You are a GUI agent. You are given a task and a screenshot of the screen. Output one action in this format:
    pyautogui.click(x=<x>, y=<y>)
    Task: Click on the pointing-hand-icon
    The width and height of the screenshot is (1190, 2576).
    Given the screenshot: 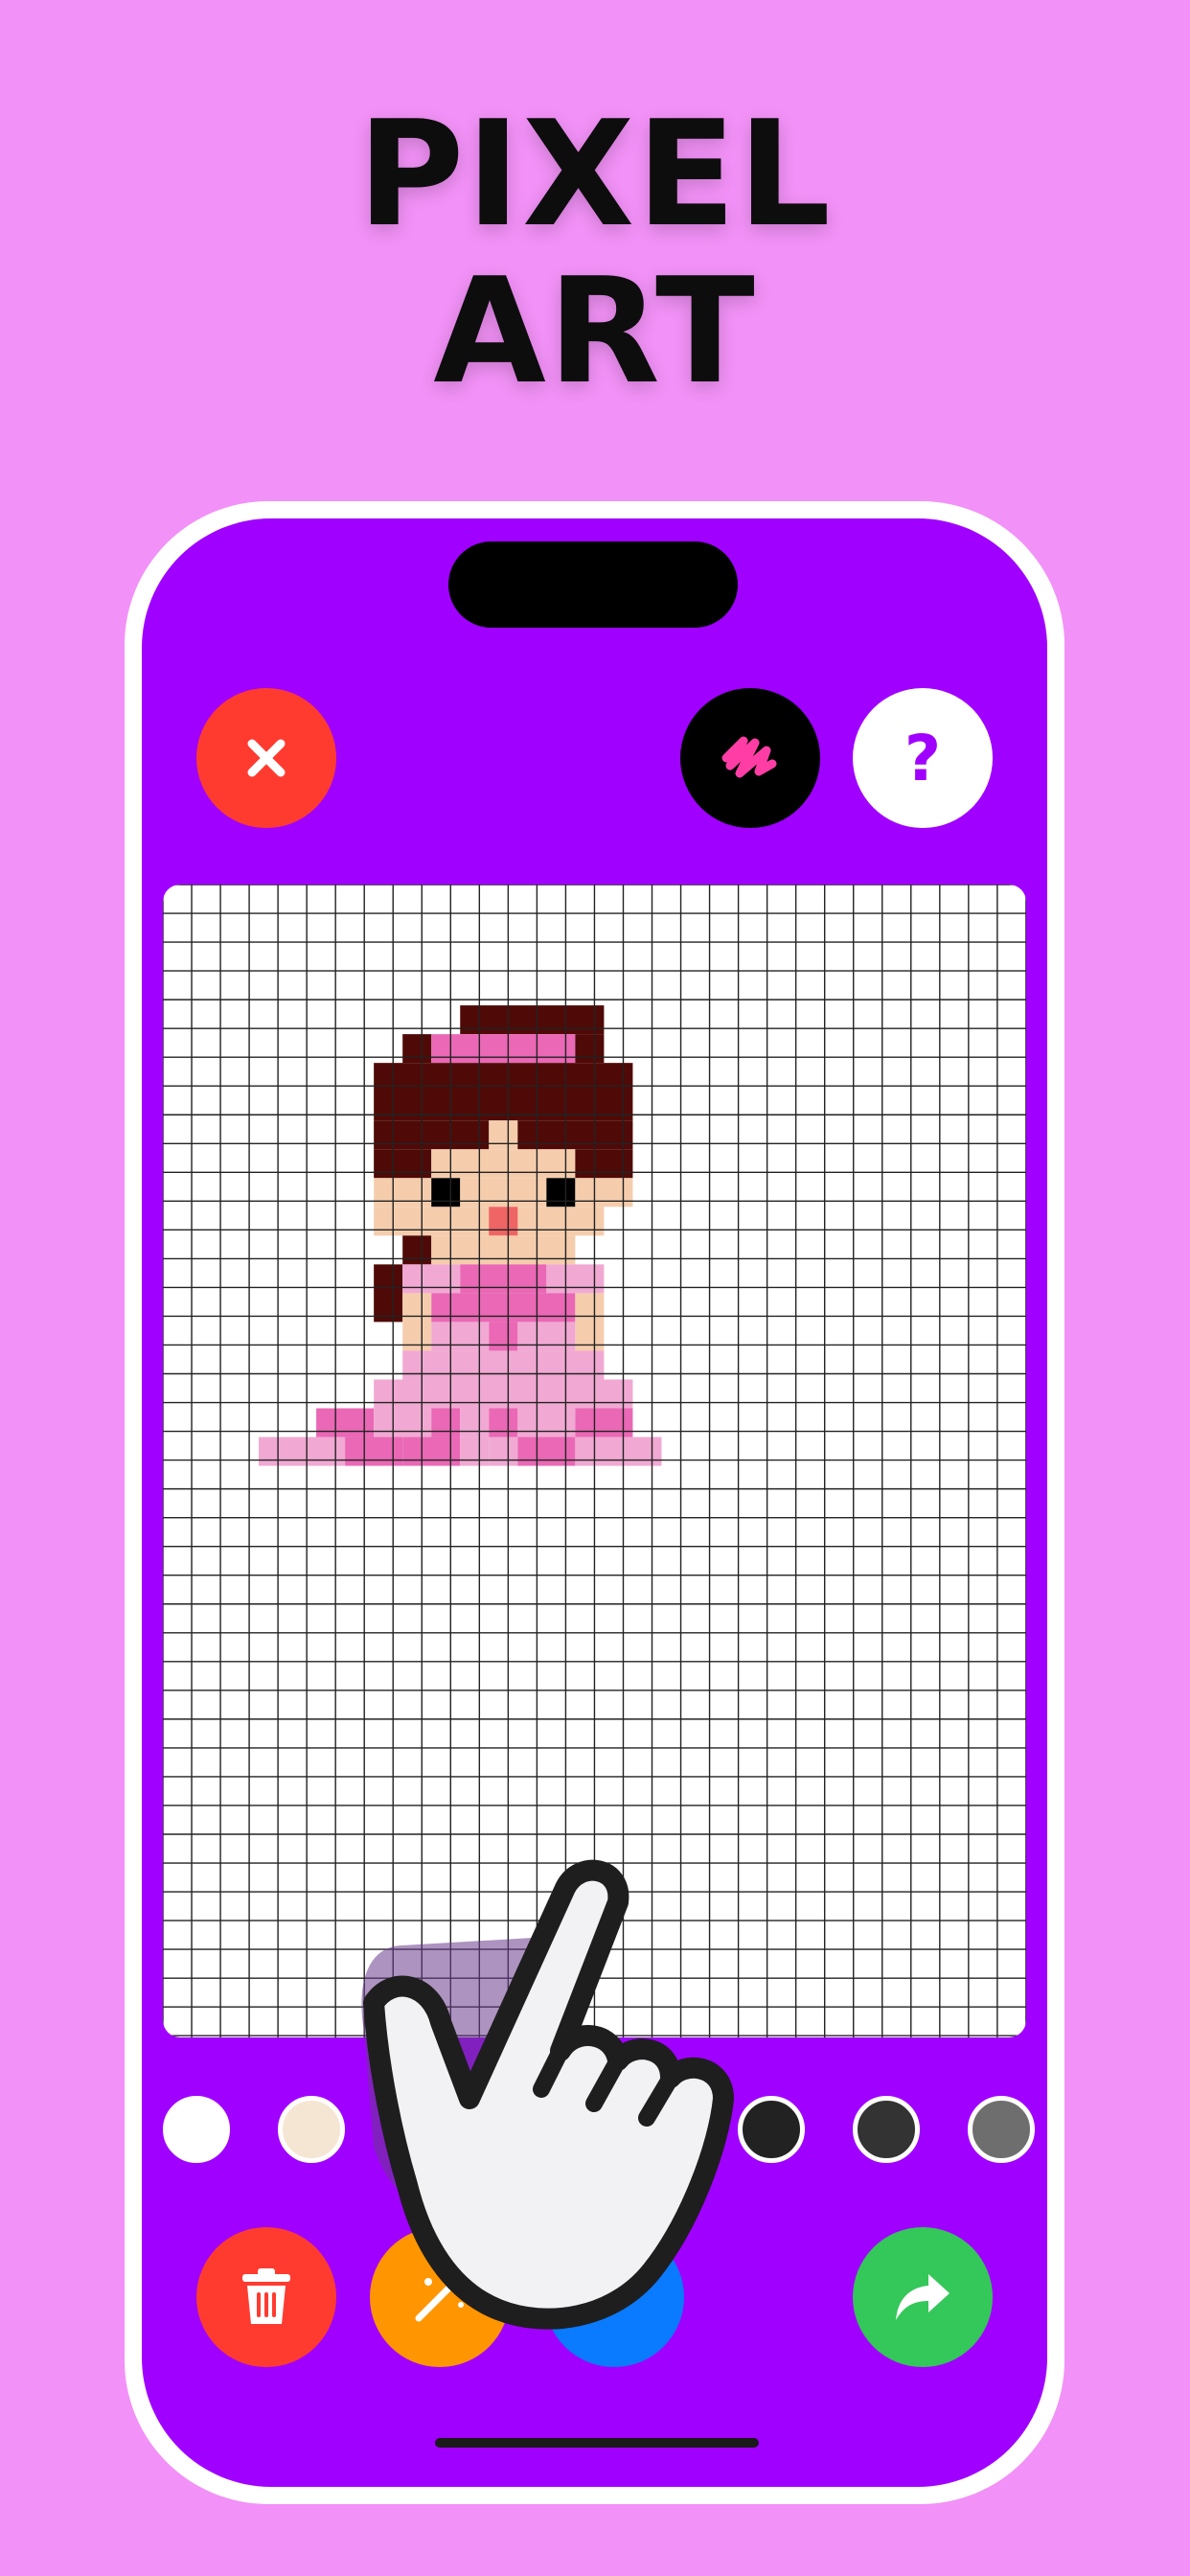 What is the action you would take?
    pyautogui.click(x=547, y=2094)
    